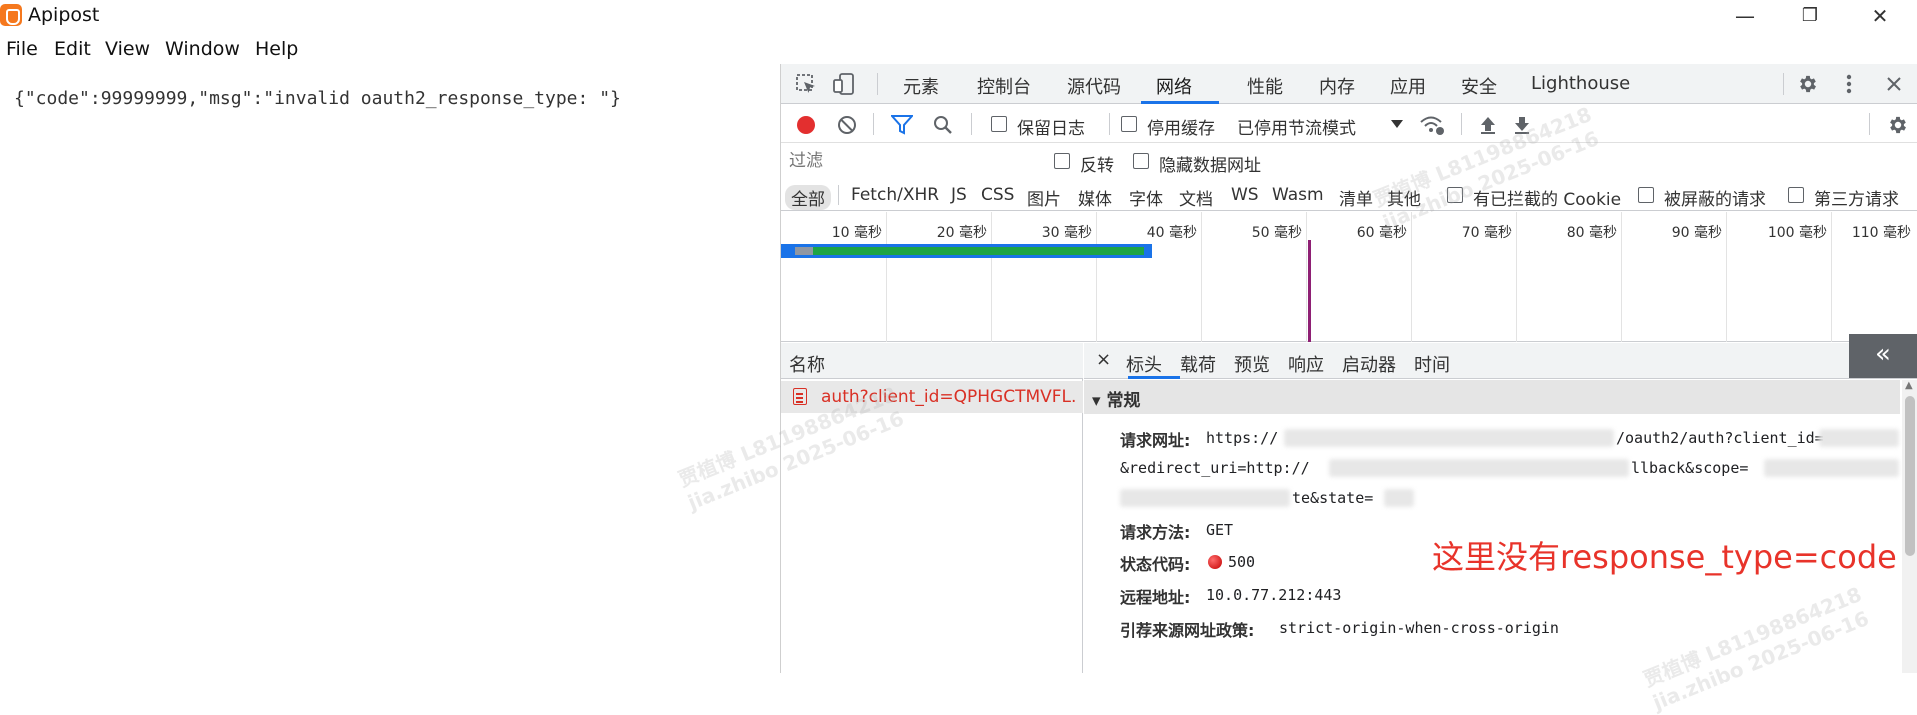 Image resolution: width=1917 pixels, height=715 pixels. Describe the element at coordinates (806, 84) in the screenshot. I see `inspect-element-icon` at that location.